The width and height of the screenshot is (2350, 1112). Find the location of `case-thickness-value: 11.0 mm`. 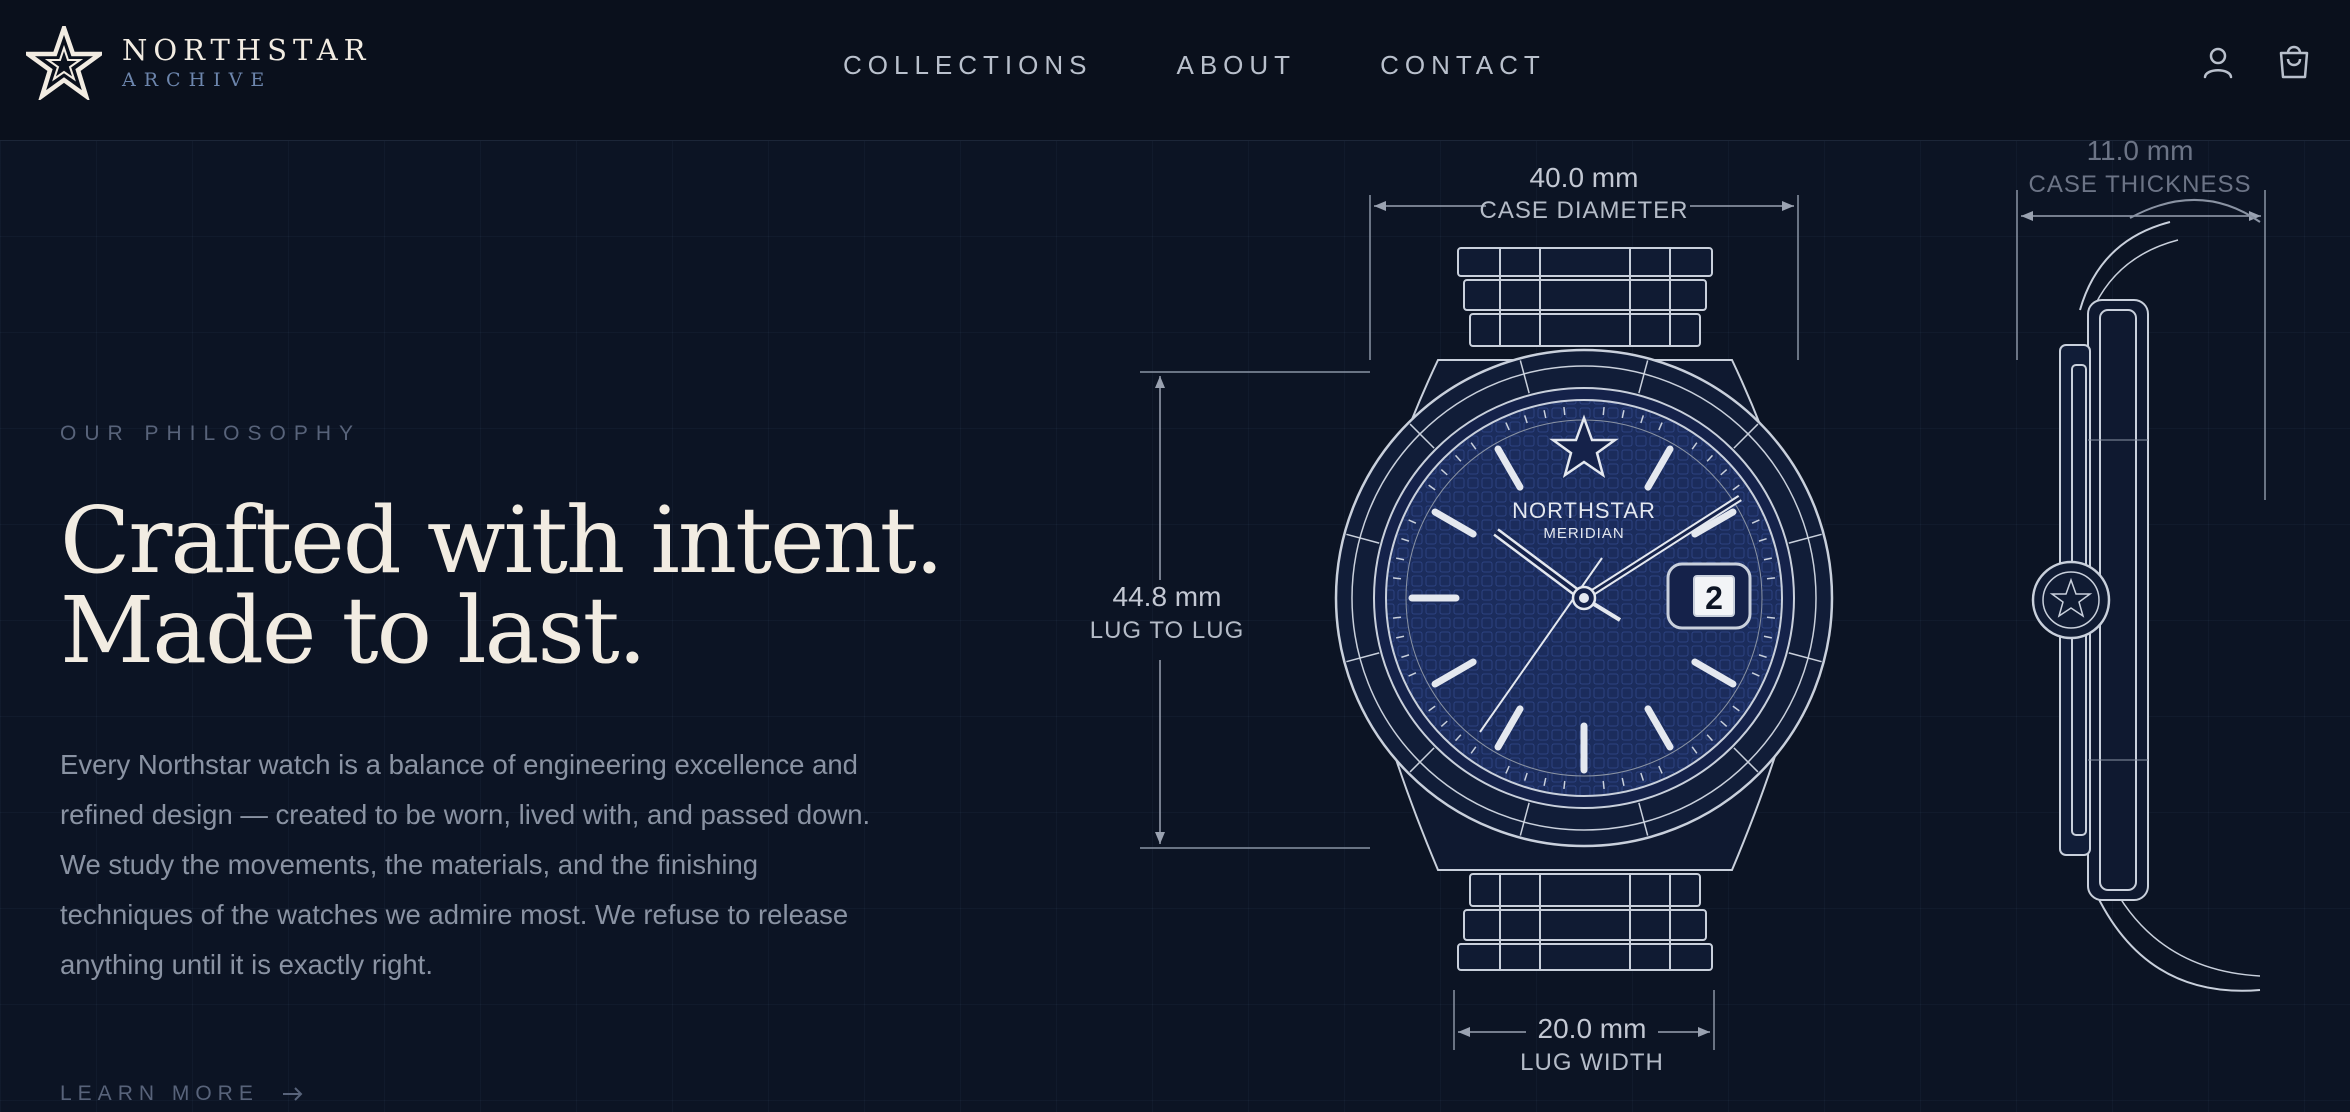

case-thickness-value: 11.0 mm is located at coordinates (2140, 153).